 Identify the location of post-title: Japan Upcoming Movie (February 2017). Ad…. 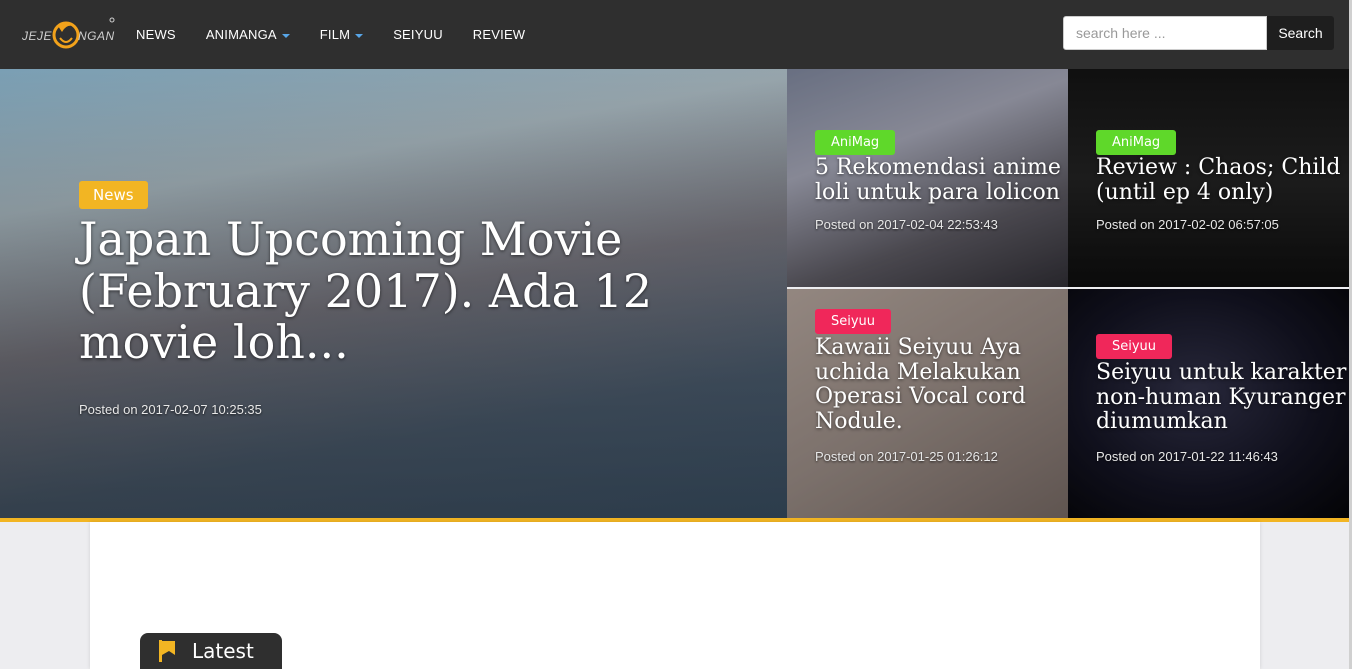
(399, 291).